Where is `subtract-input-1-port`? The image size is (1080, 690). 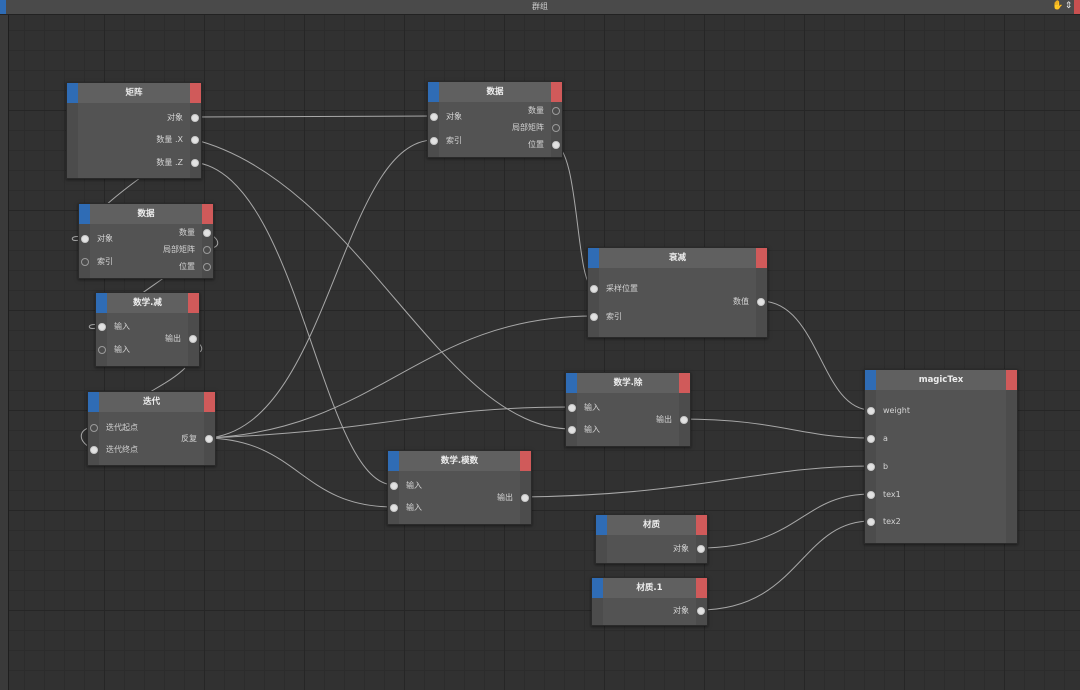 subtract-input-1-port is located at coordinates (102, 327).